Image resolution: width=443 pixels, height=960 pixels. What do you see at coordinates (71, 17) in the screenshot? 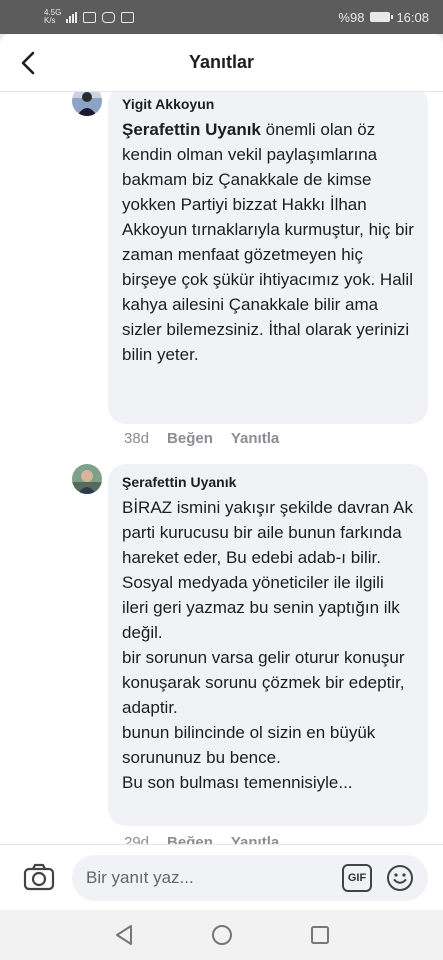
I see `signal-icon` at bounding box center [71, 17].